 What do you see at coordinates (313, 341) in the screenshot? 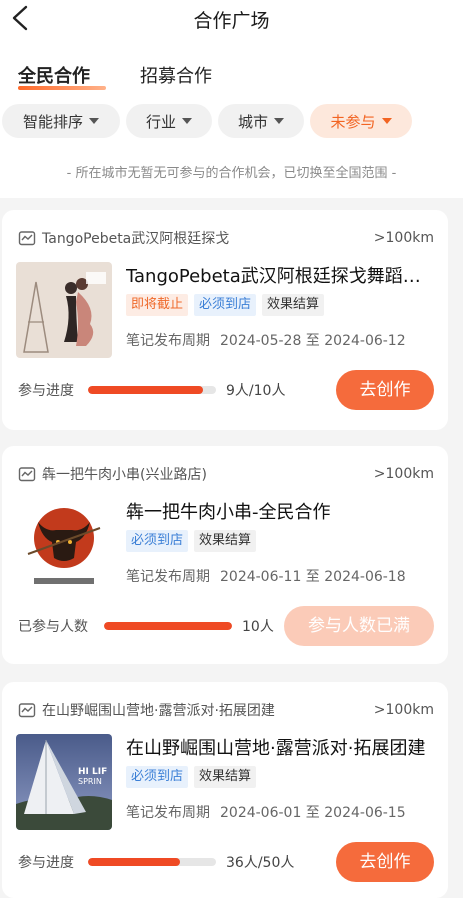
I see `period-value: 2024-05-28 至 2024-06-12` at bounding box center [313, 341].